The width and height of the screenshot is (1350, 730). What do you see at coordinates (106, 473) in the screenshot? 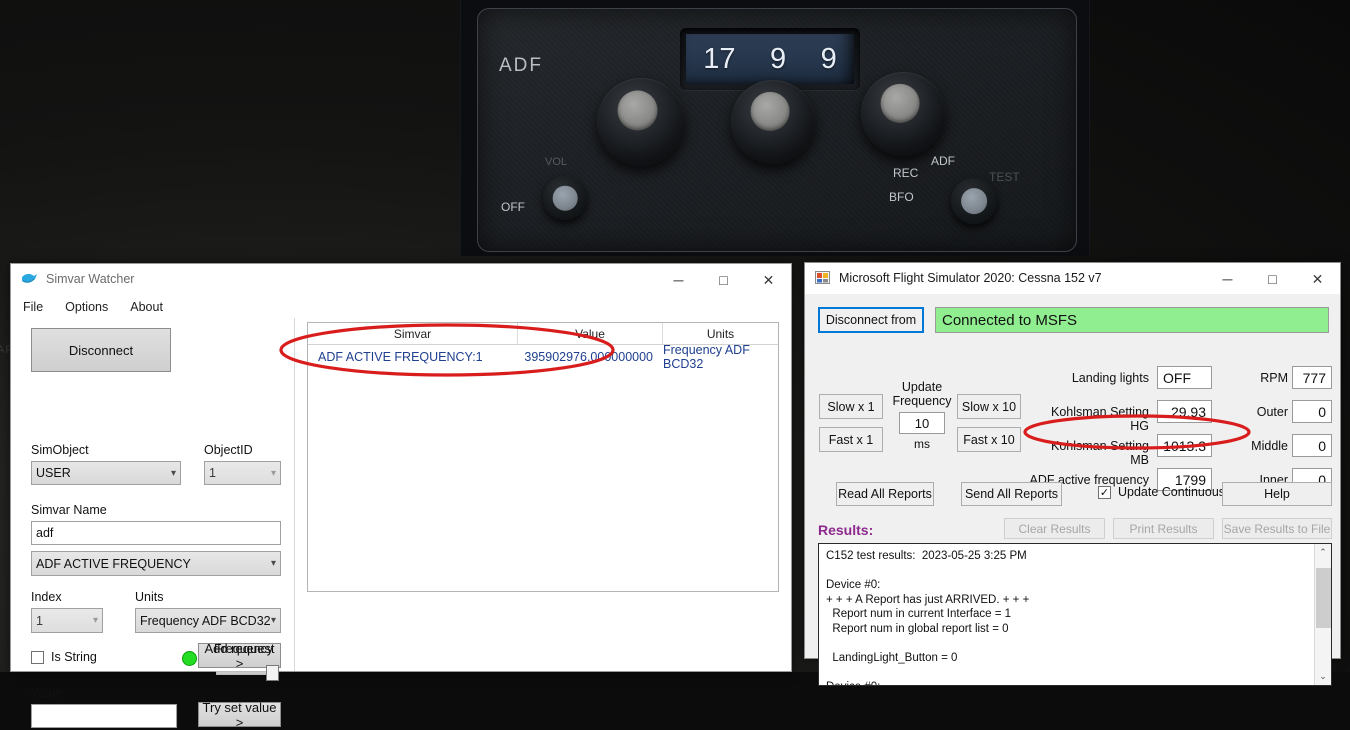
I see `simobject-select: USER ▾` at bounding box center [106, 473].